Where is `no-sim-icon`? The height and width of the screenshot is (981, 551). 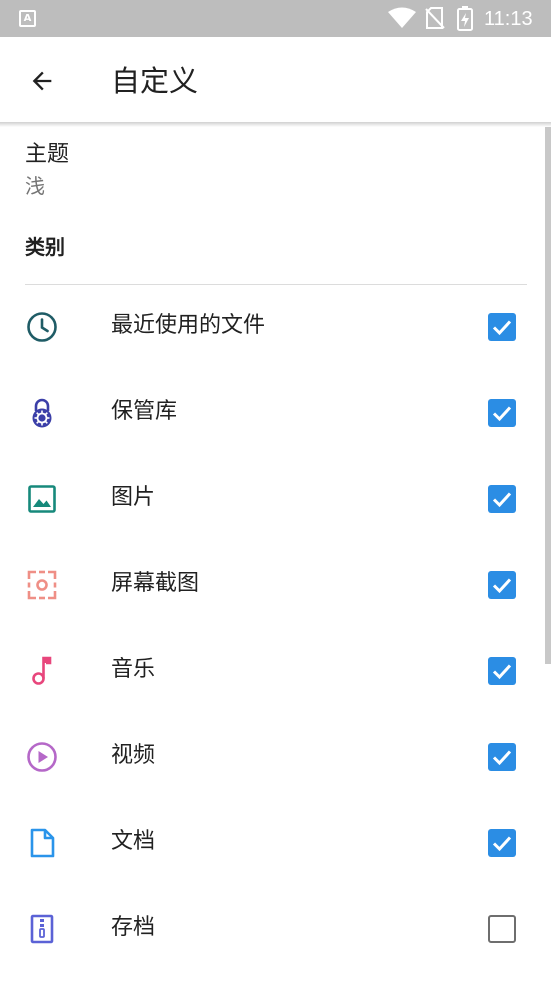 no-sim-icon is located at coordinates (435, 18).